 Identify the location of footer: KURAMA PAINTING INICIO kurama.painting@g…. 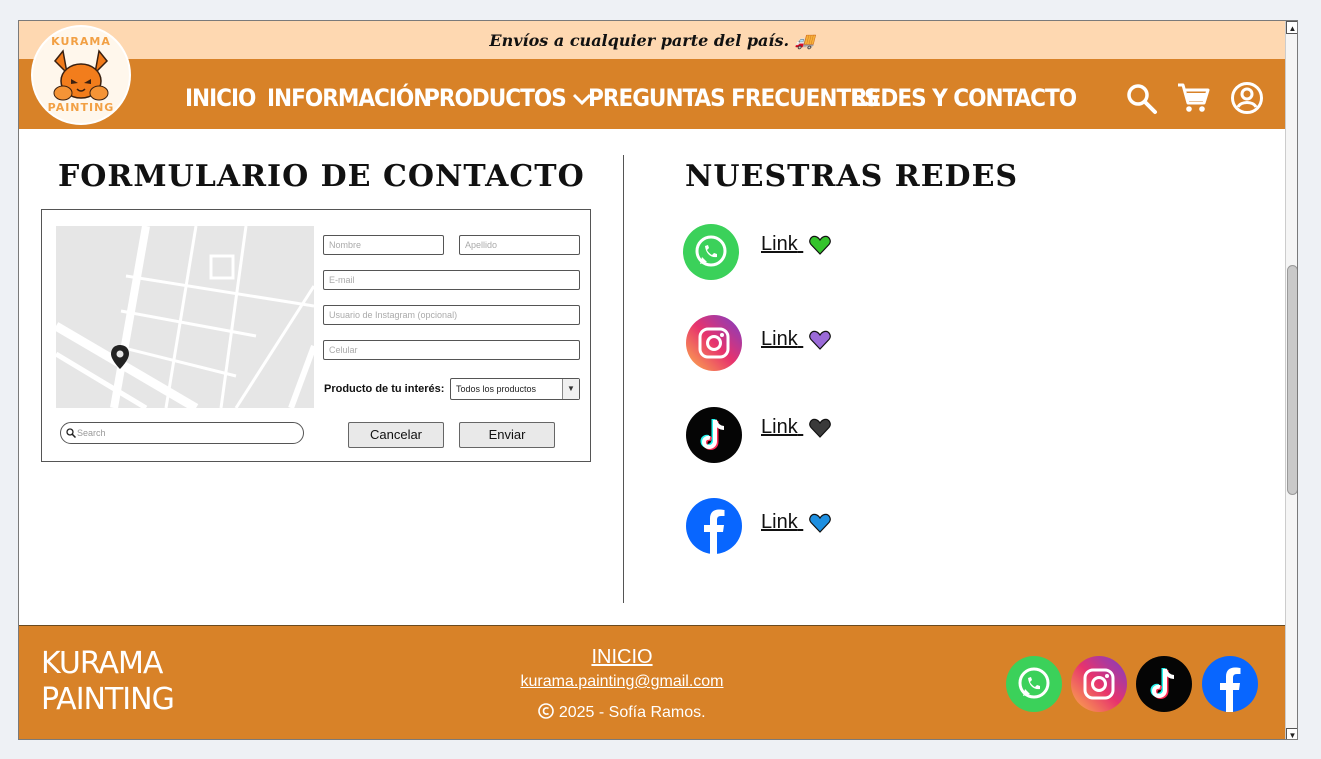
(652, 682).